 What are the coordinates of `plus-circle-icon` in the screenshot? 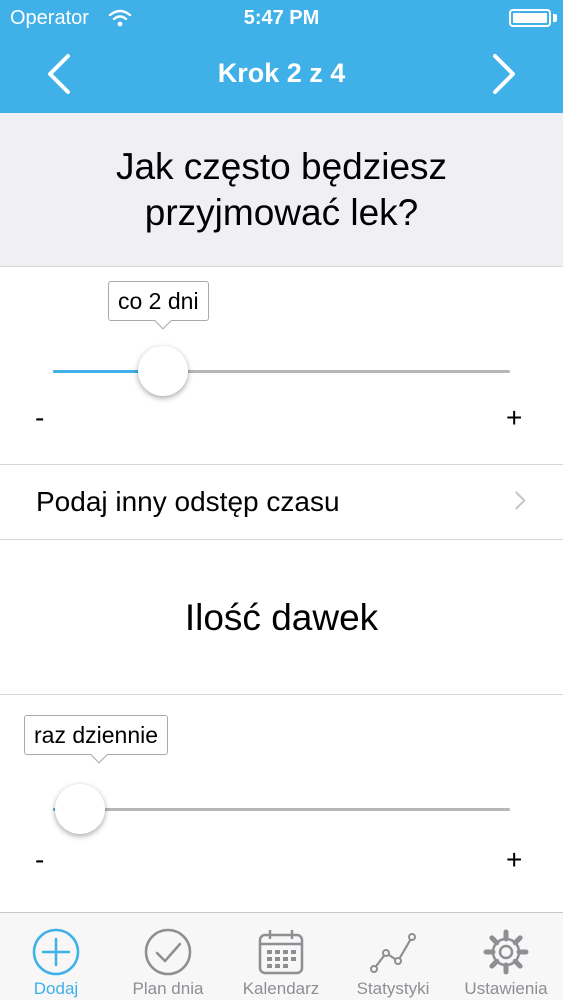 It's located at (56, 952).